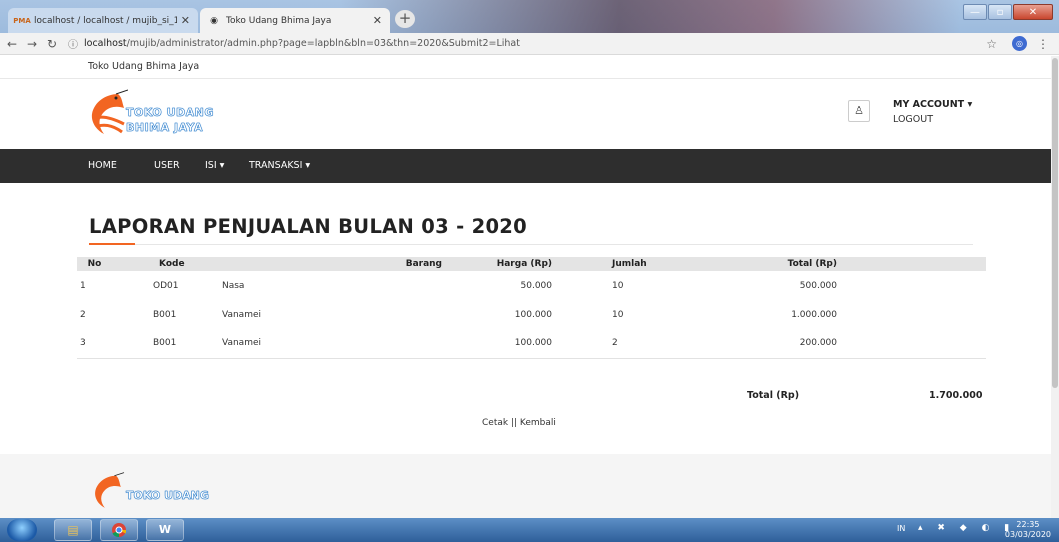  I want to click on clock-time: 22:35, so click(1028, 524).